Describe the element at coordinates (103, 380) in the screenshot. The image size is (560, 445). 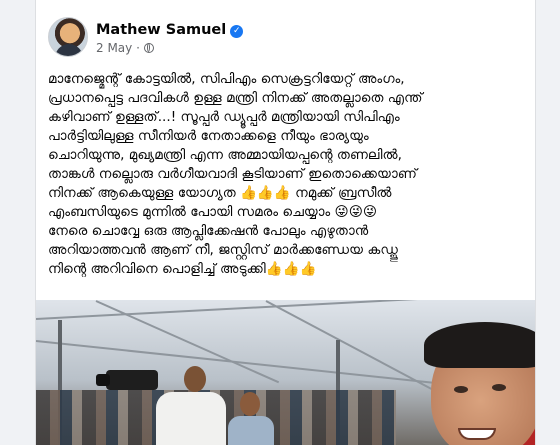
I see `camera-lens` at that location.